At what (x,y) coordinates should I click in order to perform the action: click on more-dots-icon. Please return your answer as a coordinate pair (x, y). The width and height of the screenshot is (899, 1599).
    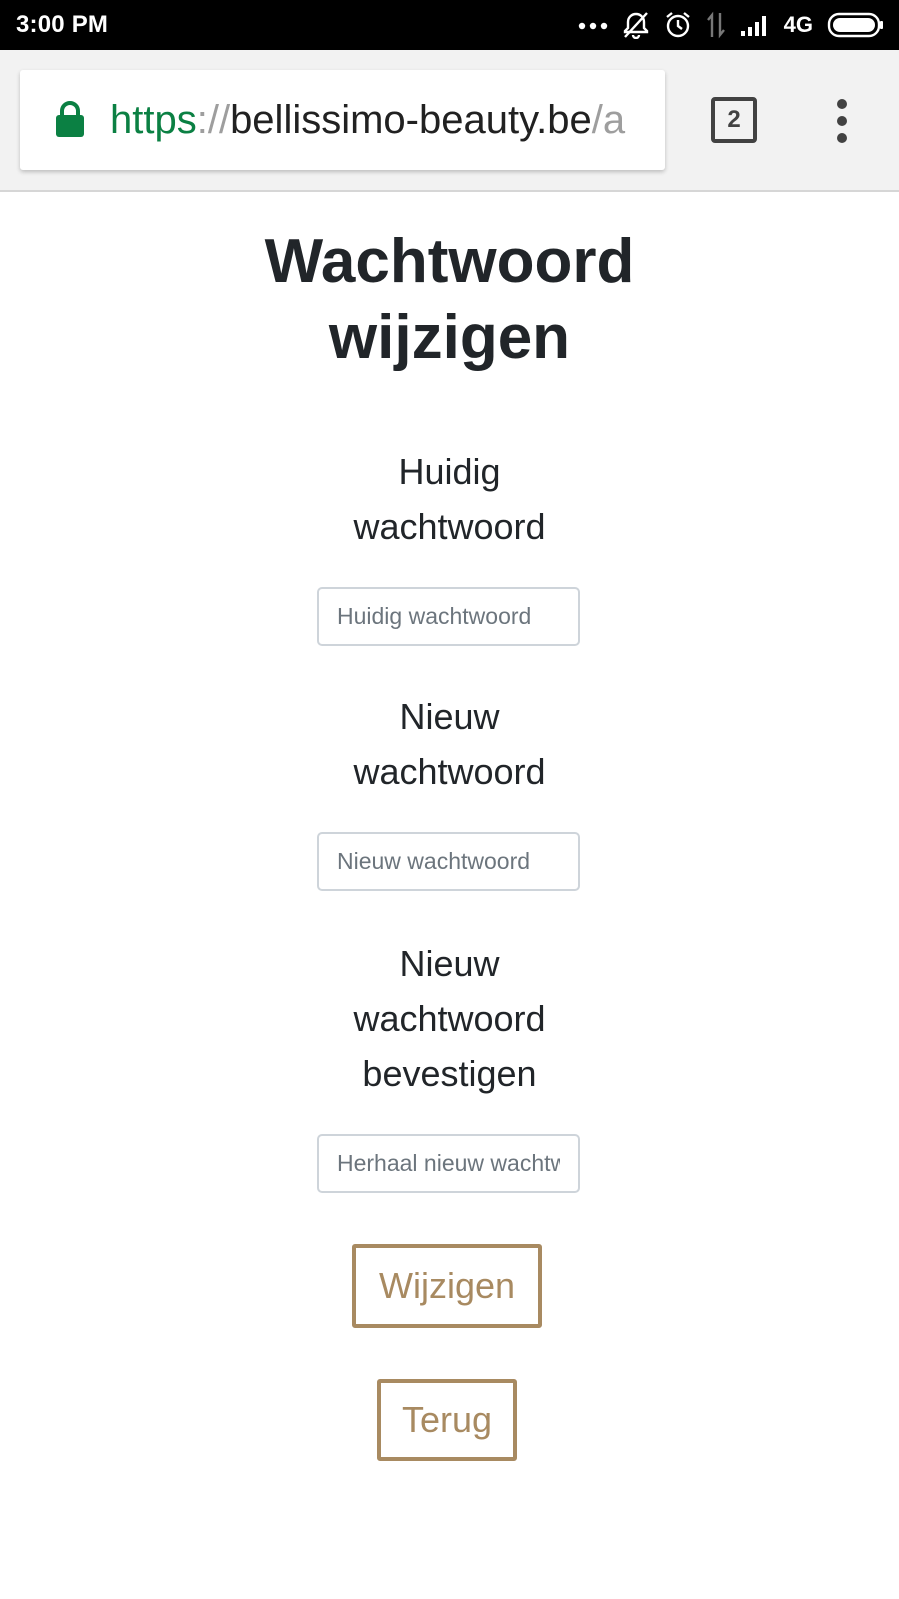
    Looking at the image, I should click on (593, 25).